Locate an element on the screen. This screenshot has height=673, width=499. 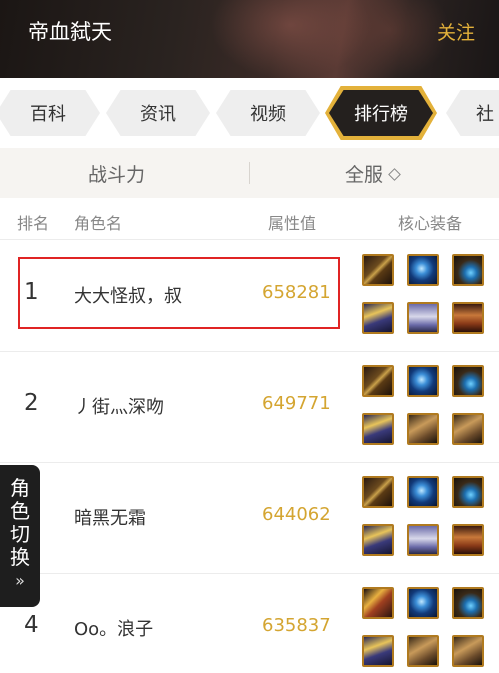
tab-wiki: 百科 is located at coordinates (50, 113).